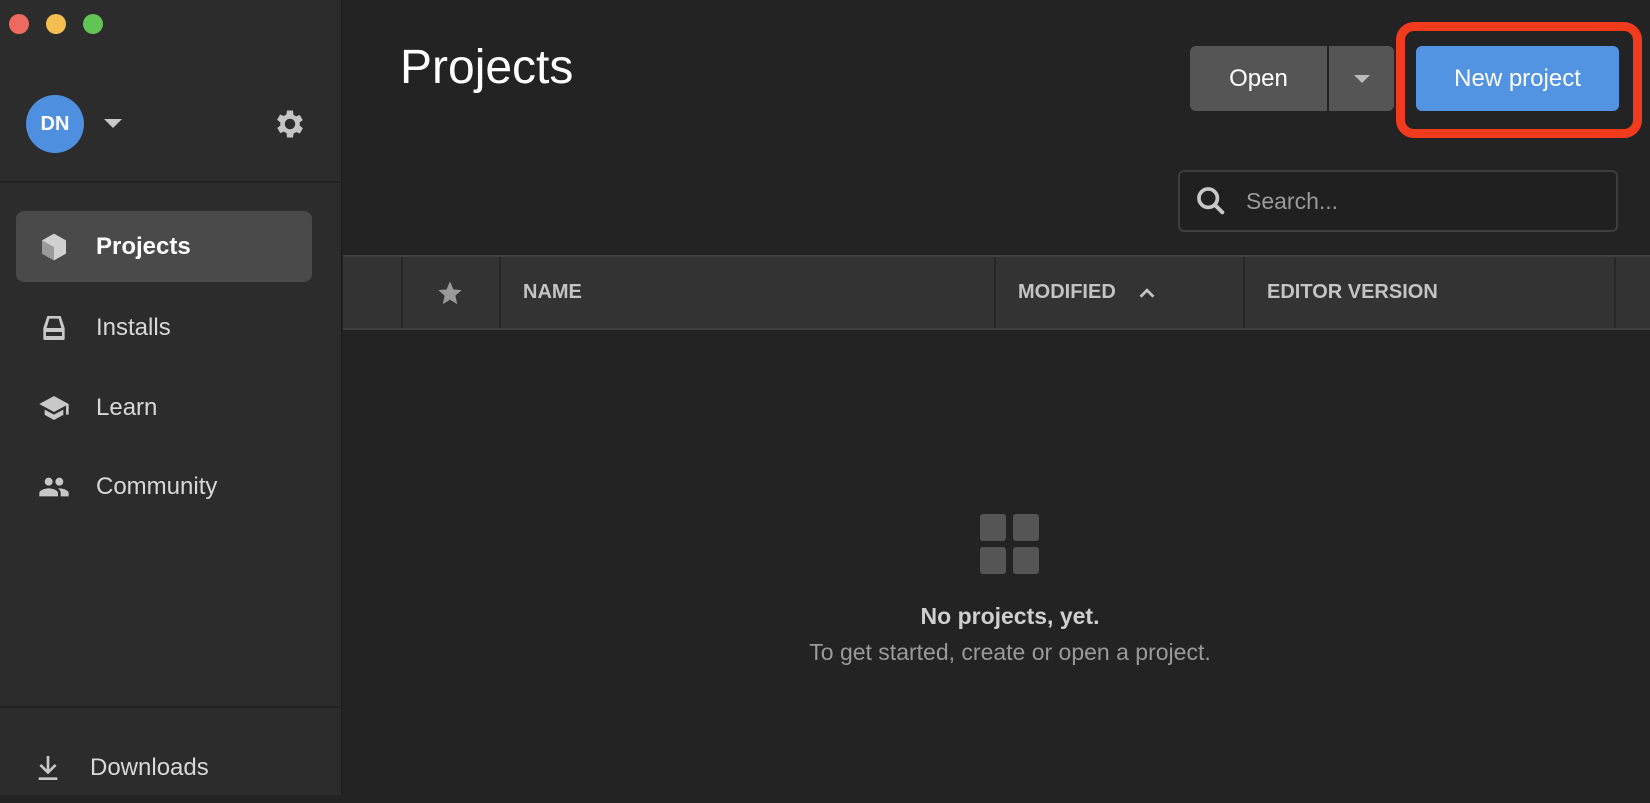  I want to click on account-dropdown-icon, so click(113, 123).